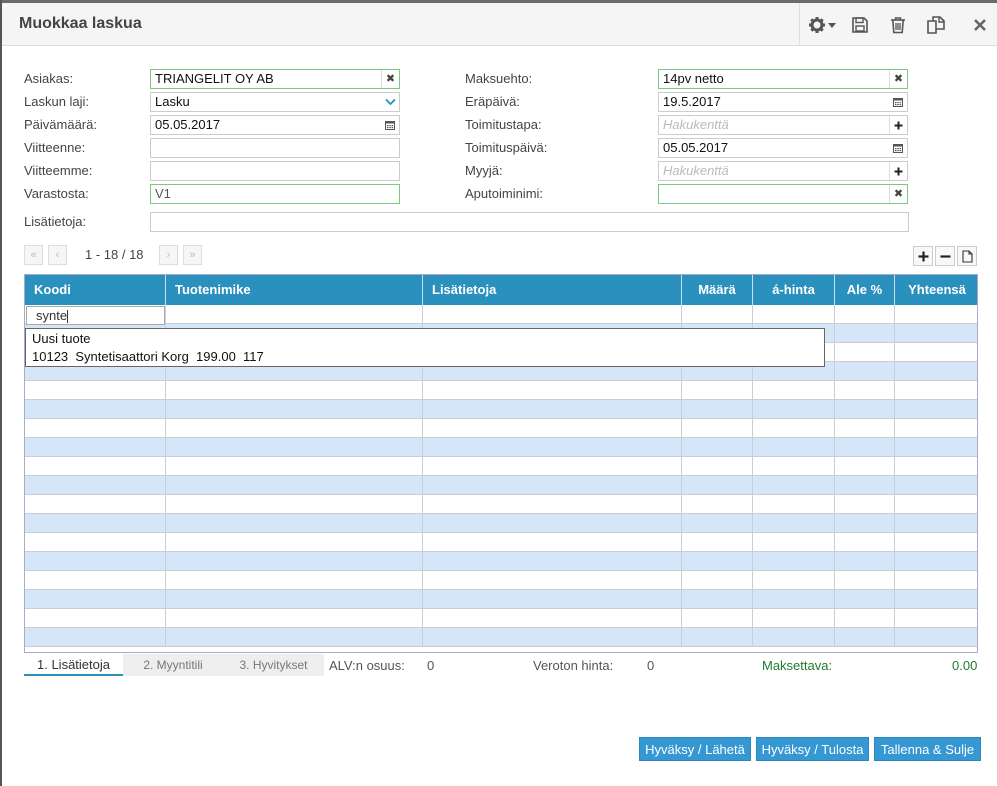 The height and width of the screenshot is (786, 997). What do you see at coordinates (794, 290) in the screenshot?
I see `col-header-unit-price: á-hinta` at bounding box center [794, 290].